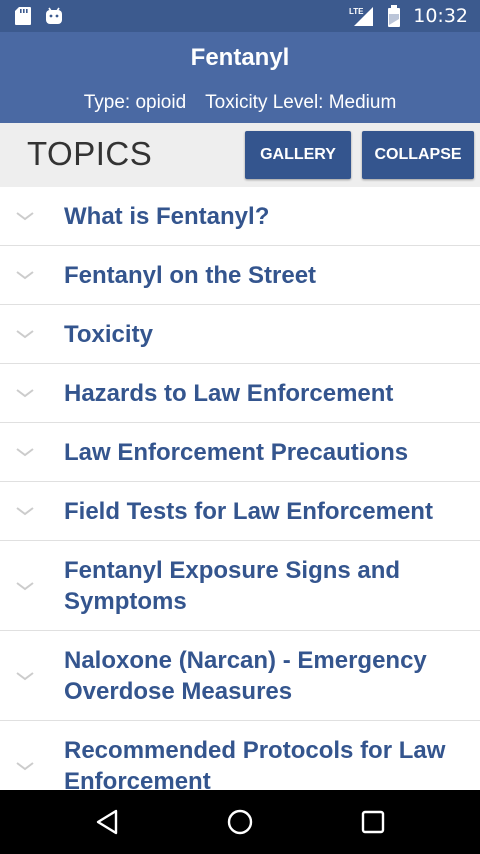 This screenshot has height=854, width=480. Describe the element at coordinates (240, 57) in the screenshot. I see `page-title: Fentanyl` at that location.